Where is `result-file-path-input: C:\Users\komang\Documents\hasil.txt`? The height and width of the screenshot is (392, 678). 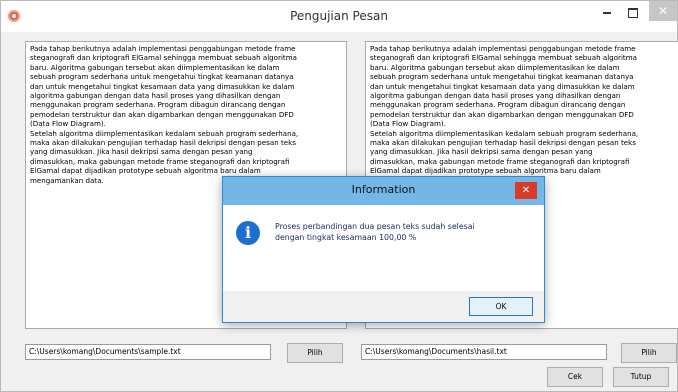 result-file-path-input: C:\Users\komang\Documents\hasil.txt is located at coordinates (484, 352).